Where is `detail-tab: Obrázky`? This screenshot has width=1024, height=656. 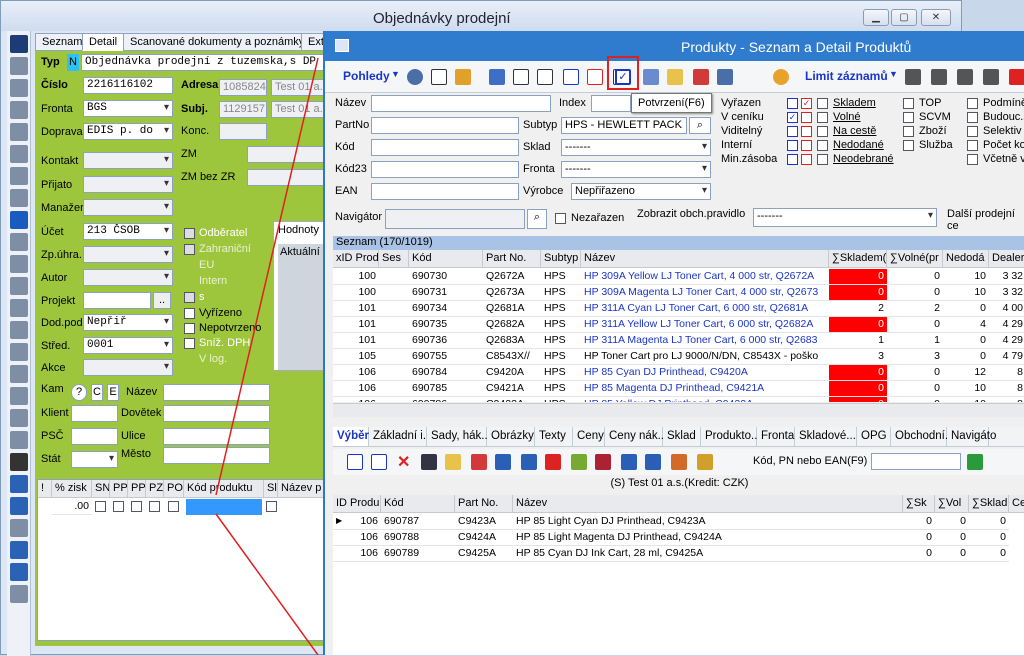 detail-tab: Obrázky is located at coordinates (511, 436).